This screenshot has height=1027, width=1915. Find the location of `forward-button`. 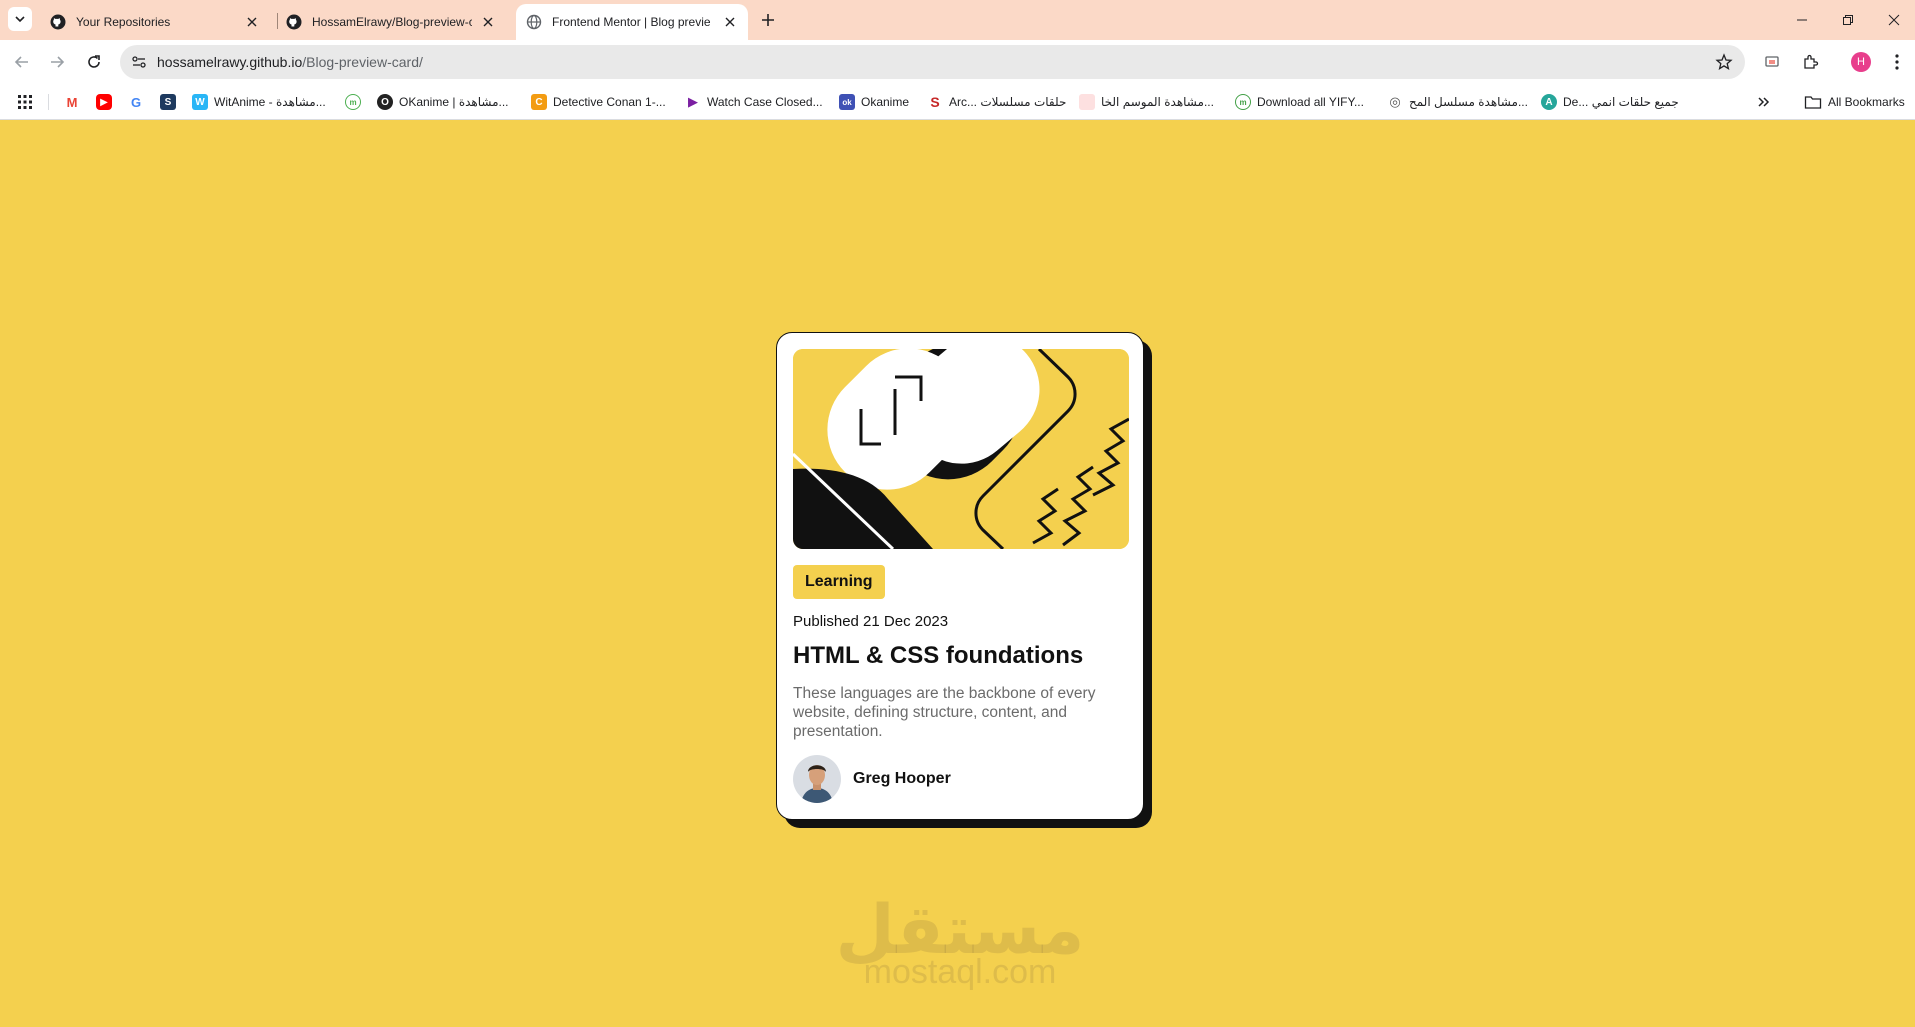

forward-button is located at coordinates (57, 62).